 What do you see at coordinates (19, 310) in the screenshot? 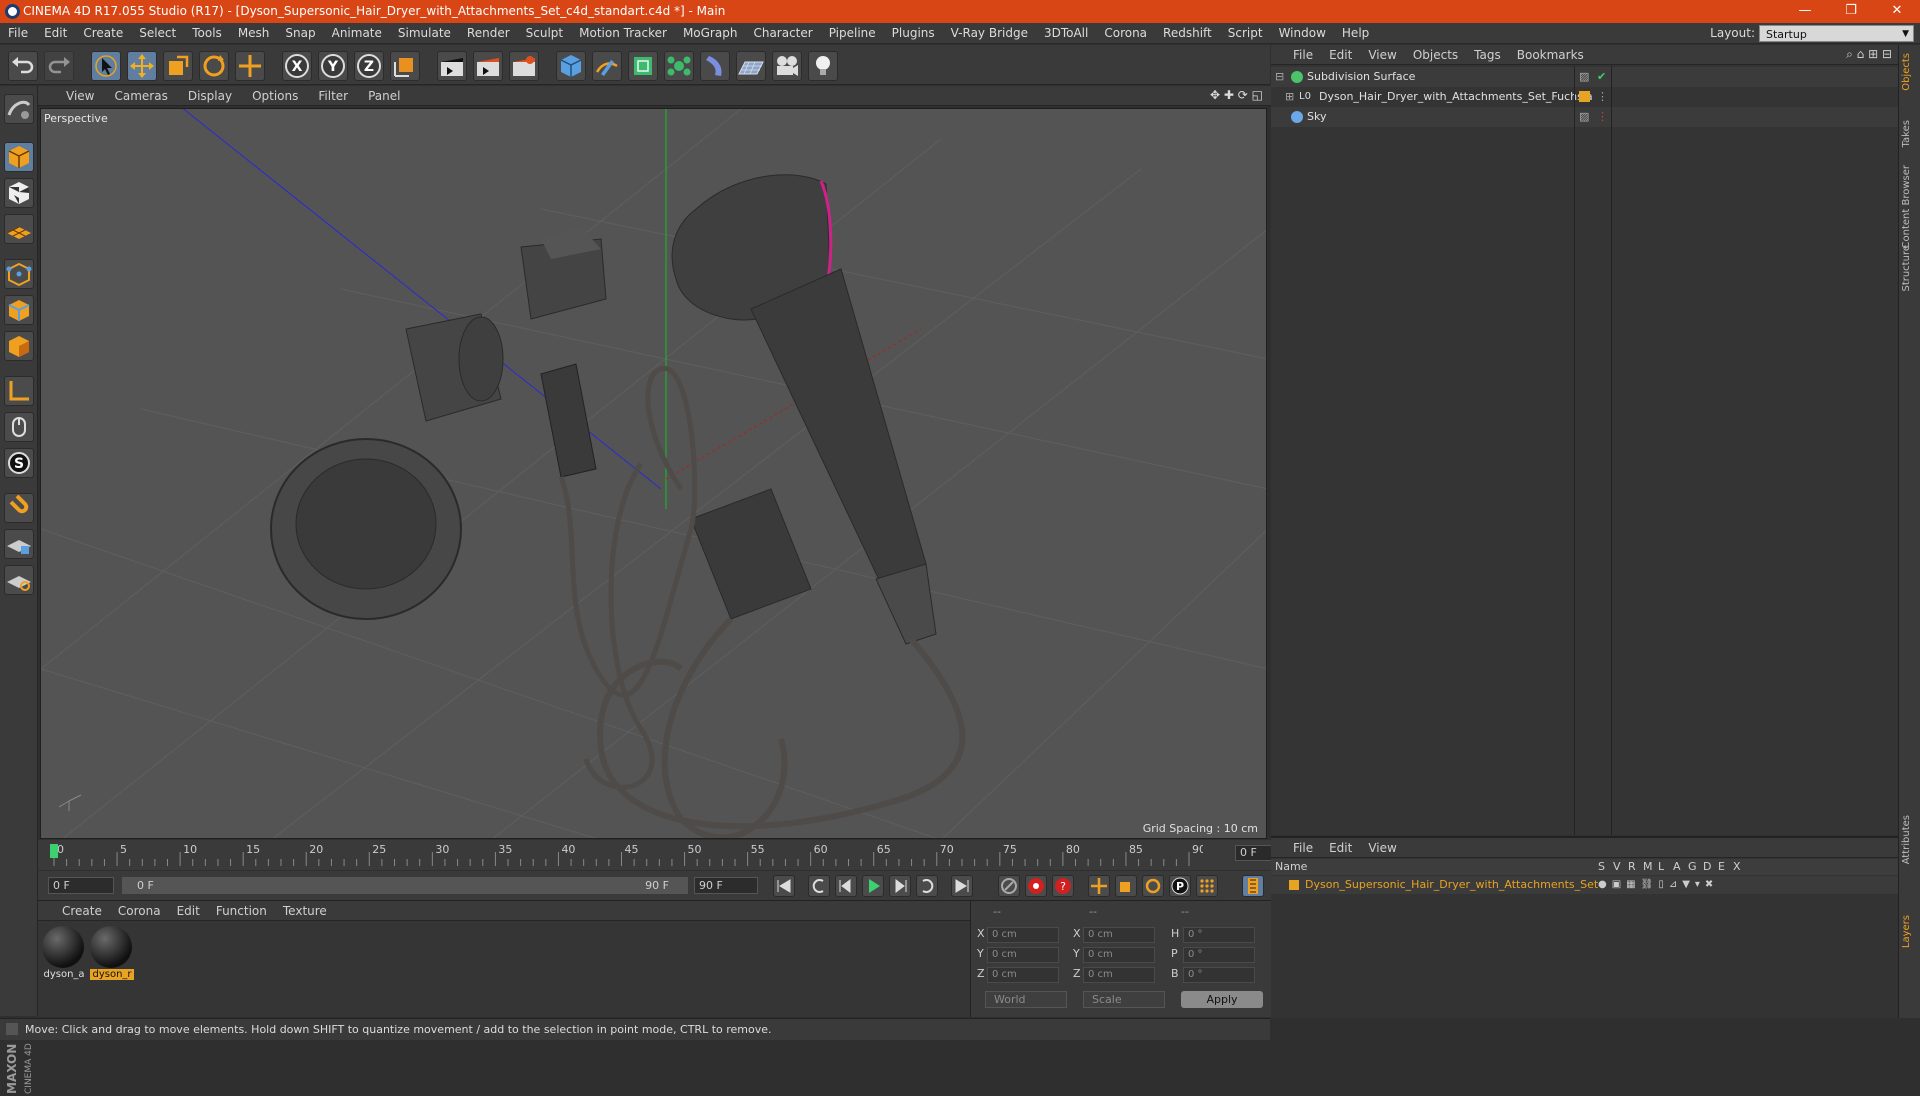
I see `edges-mode-button` at bounding box center [19, 310].